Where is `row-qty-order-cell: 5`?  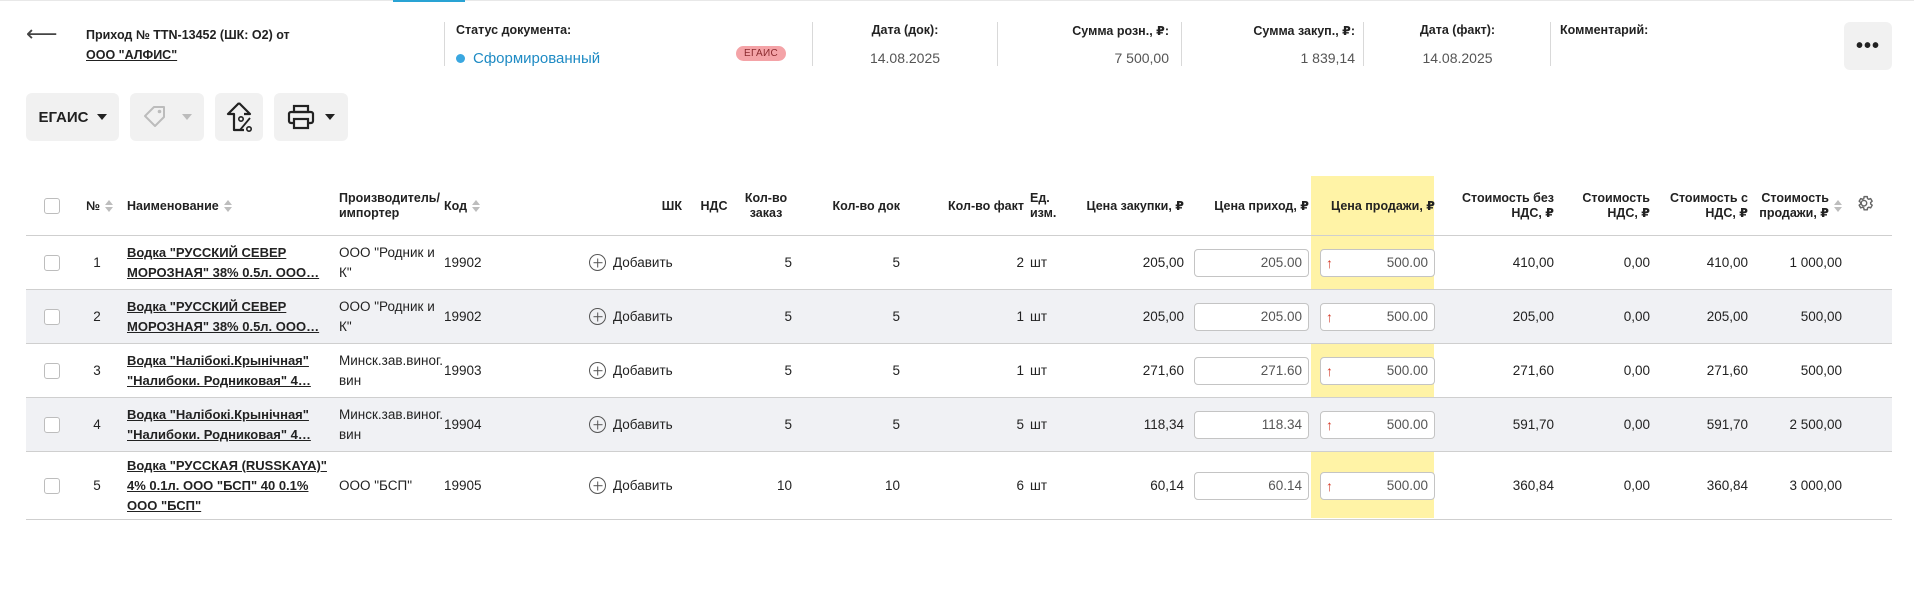
row-qty-order-cell: 5 is located at coordinates (766, 424).